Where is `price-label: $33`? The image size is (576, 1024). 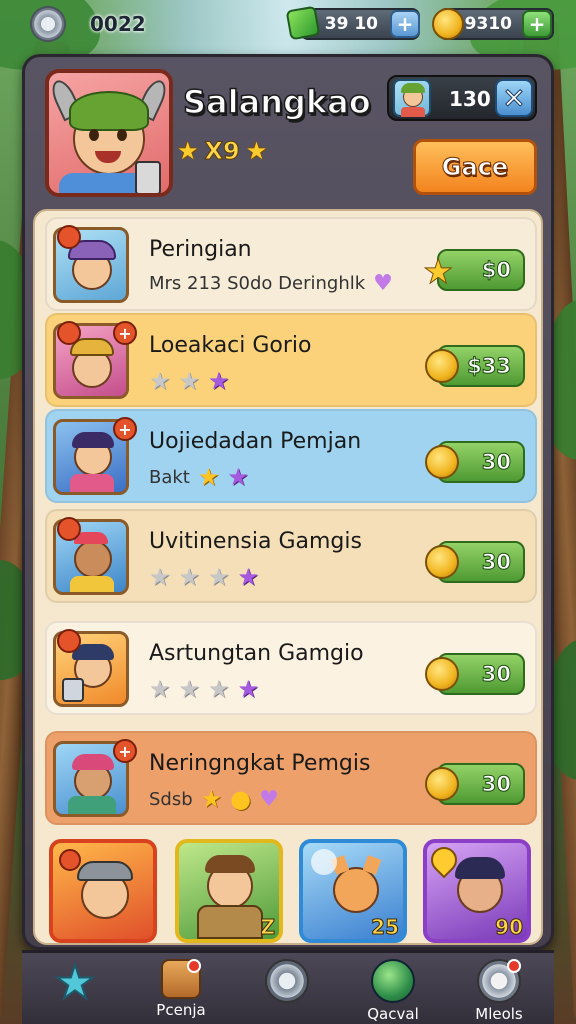
price-label: $33 is located at coordinates (489, 366).